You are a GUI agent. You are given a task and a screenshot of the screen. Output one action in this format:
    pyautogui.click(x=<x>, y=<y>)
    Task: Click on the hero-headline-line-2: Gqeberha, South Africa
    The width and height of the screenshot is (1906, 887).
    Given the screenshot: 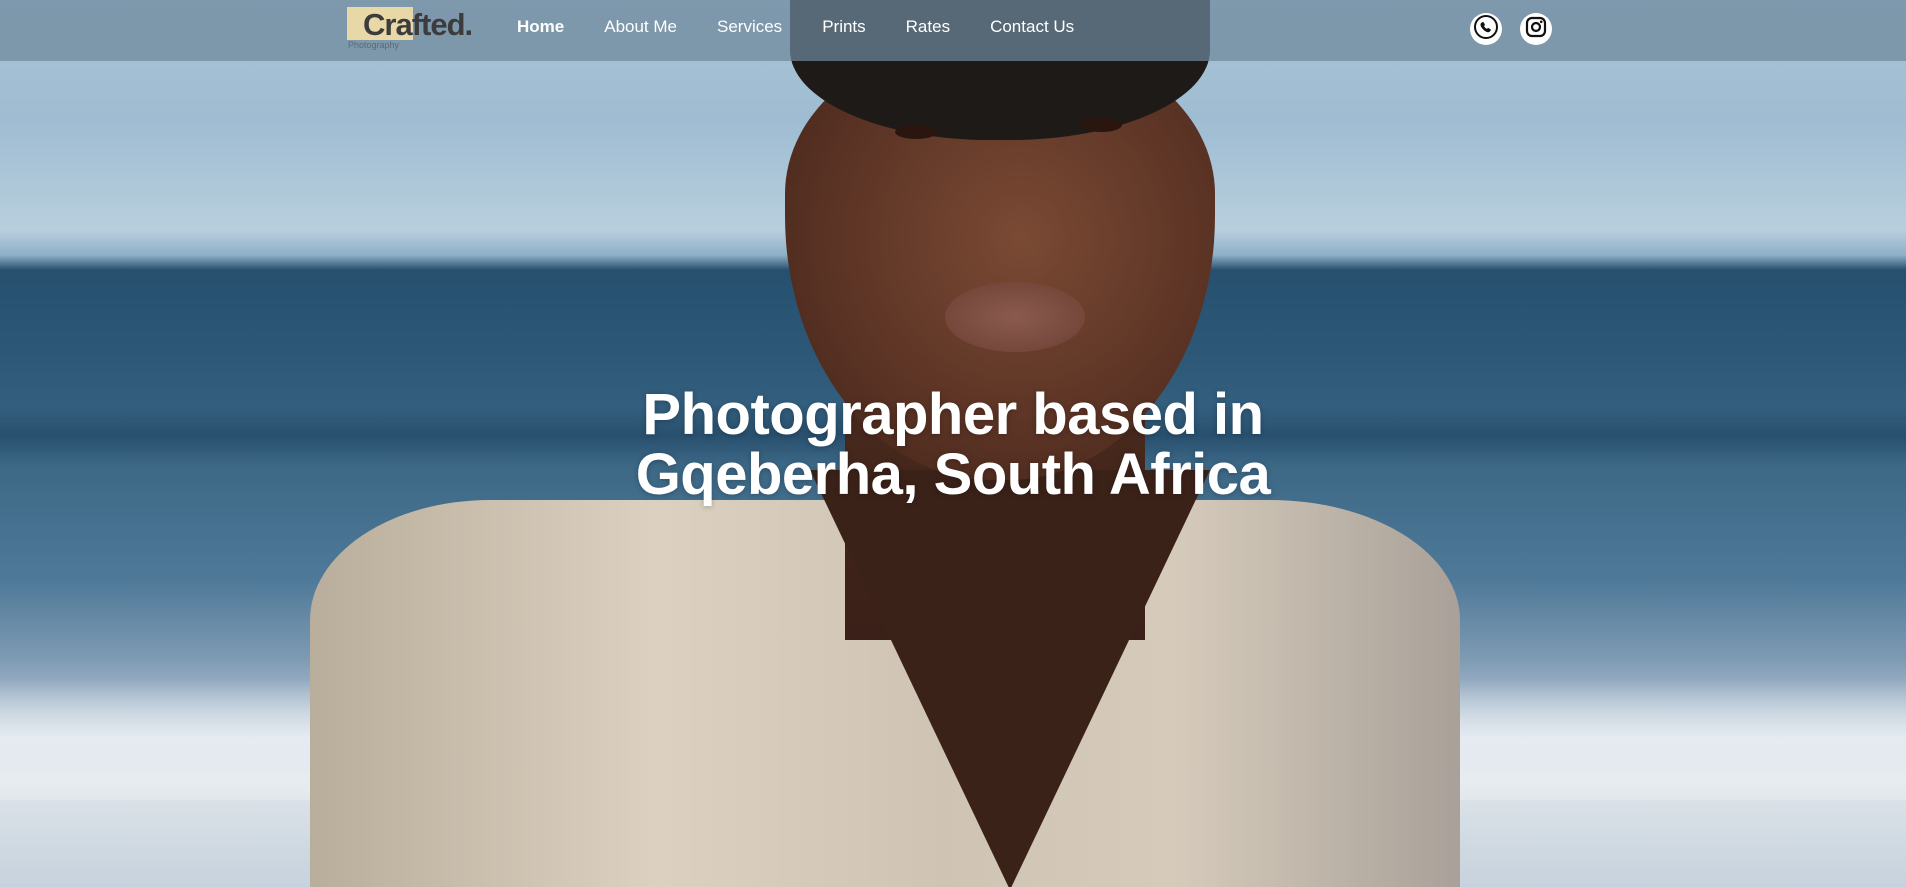 What is the action you would take?
    pyautogui.click(x=953, y=474)
    